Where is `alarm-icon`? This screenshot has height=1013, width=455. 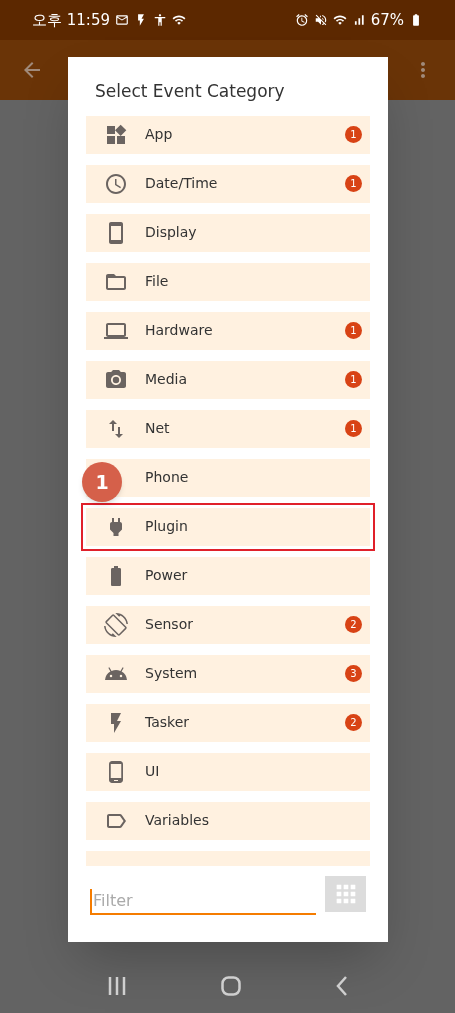 alarm-icon is located at coordinates (301, 20).